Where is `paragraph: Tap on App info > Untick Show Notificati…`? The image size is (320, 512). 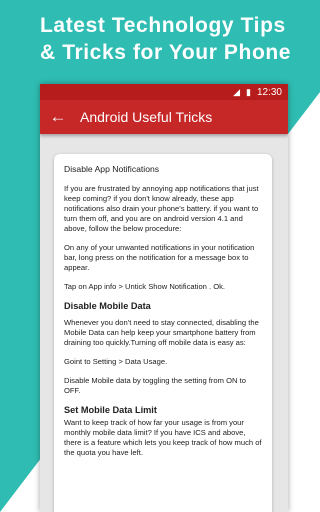
paragraph: Tap on App info > Untick Show Notificati… is located at coordinates (145, 286).